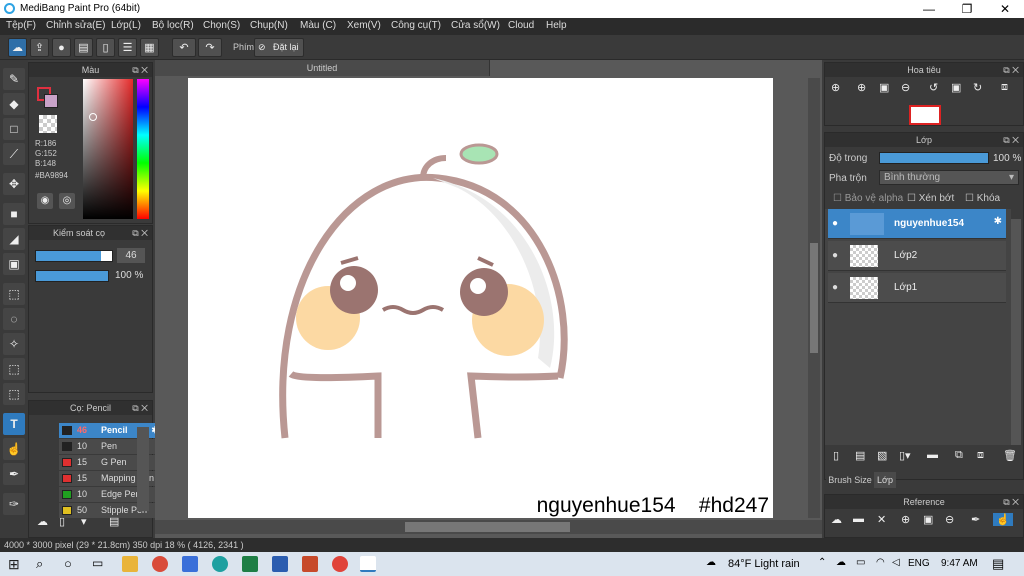 The image size is (1024, 576). What do you see at coordinates (884, 87) in the screenshot?
I see `fit-icon: ▣` at bounding box center [884, 87].